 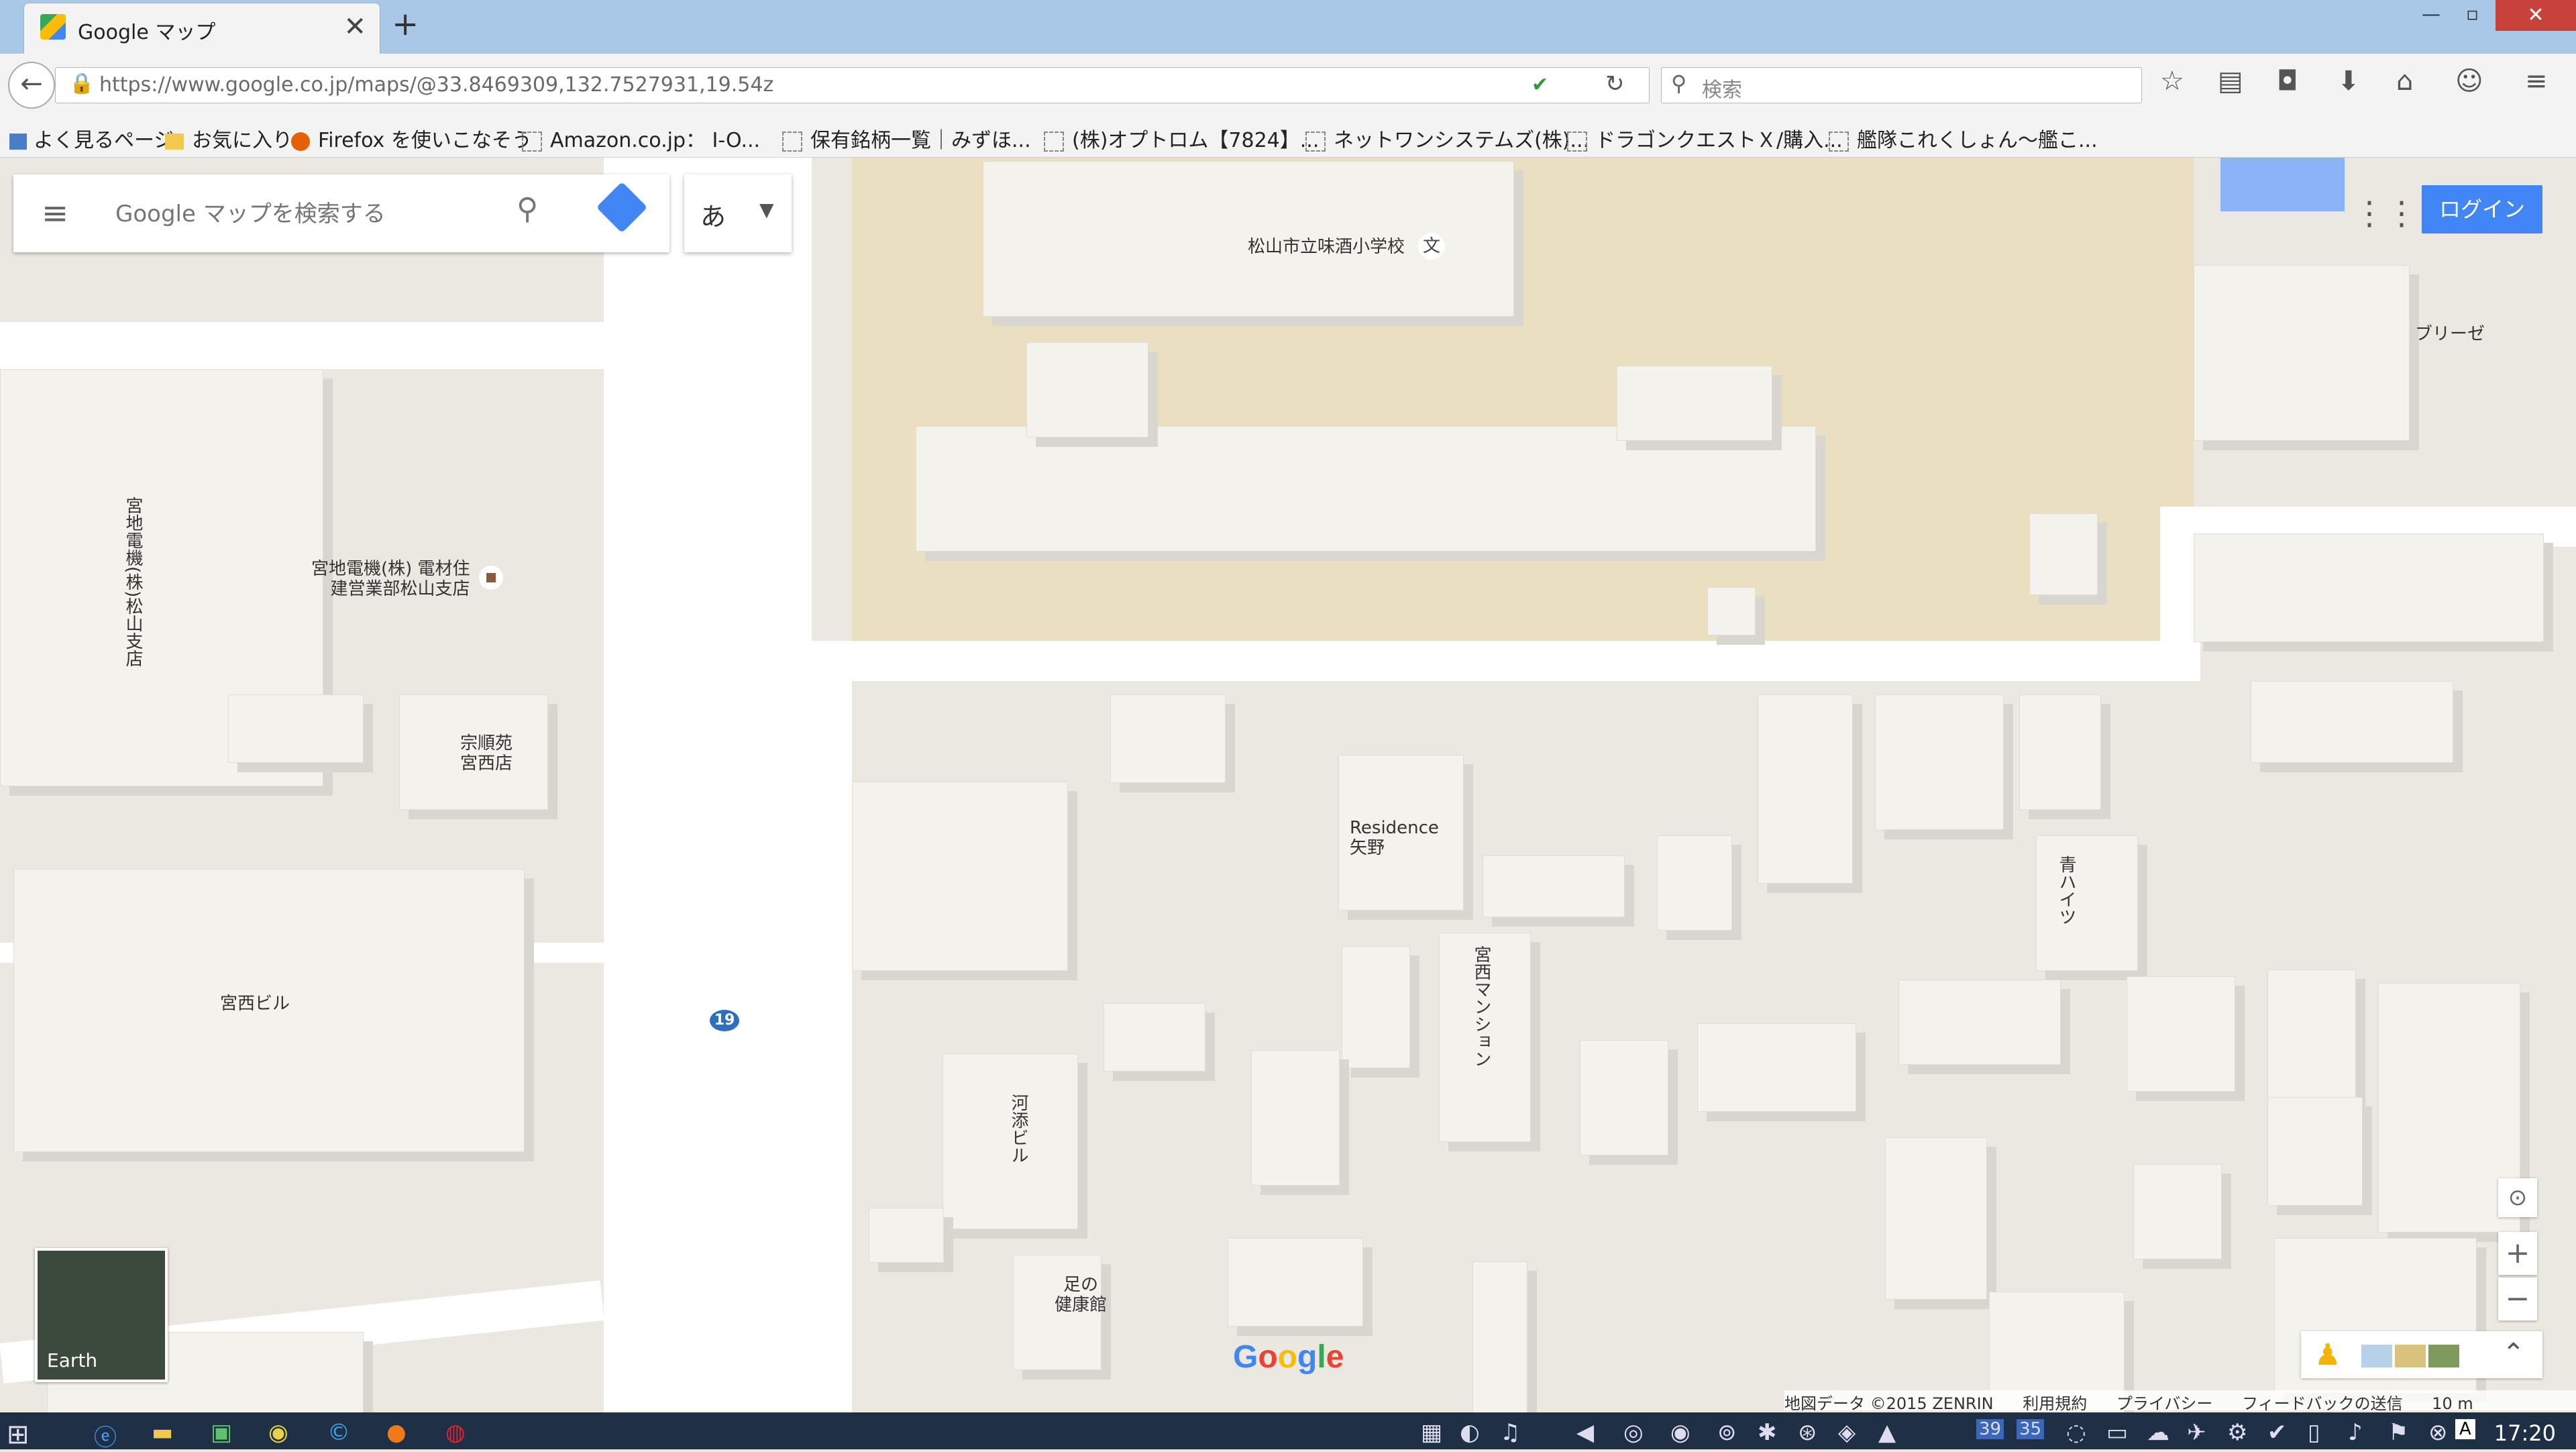 I want to click on start-button: ⊞, so click(x=18, y=1435).